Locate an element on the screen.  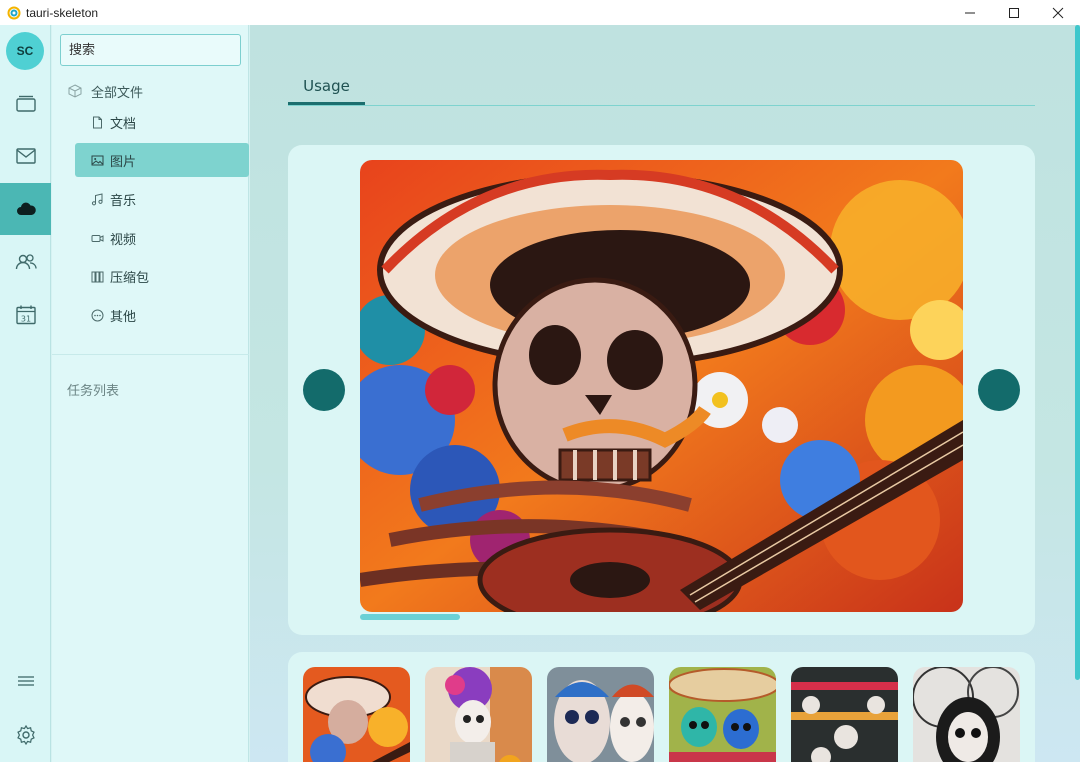
nav-item-documents: 文档 is located at coordinates (162, 122).